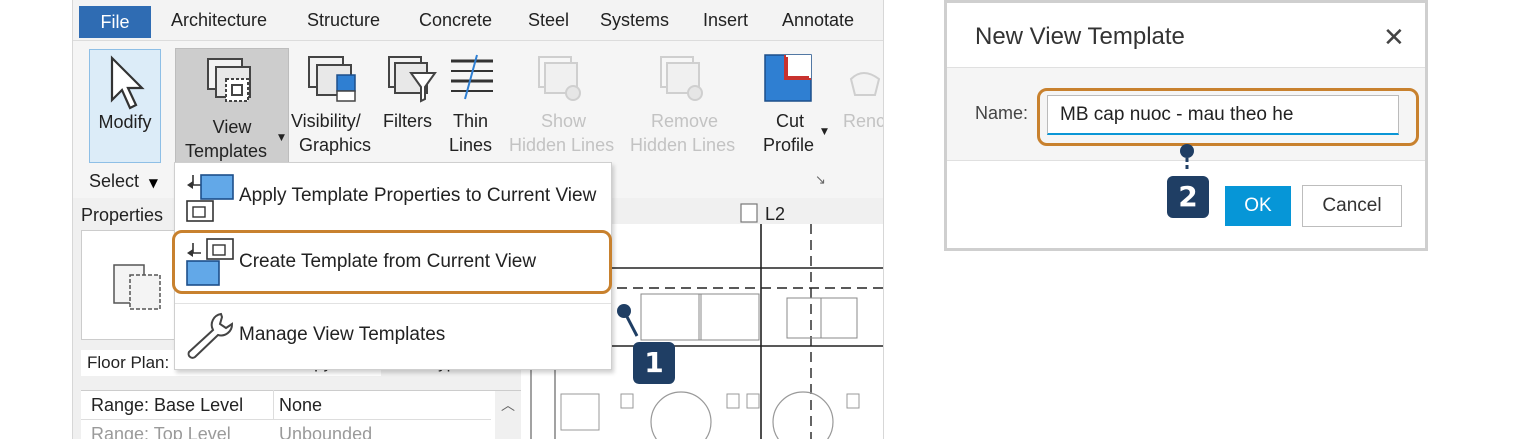 The height and width of the screenshot is (439, 1520). I want to click on tab-structure: Structure, so click(343, 20).